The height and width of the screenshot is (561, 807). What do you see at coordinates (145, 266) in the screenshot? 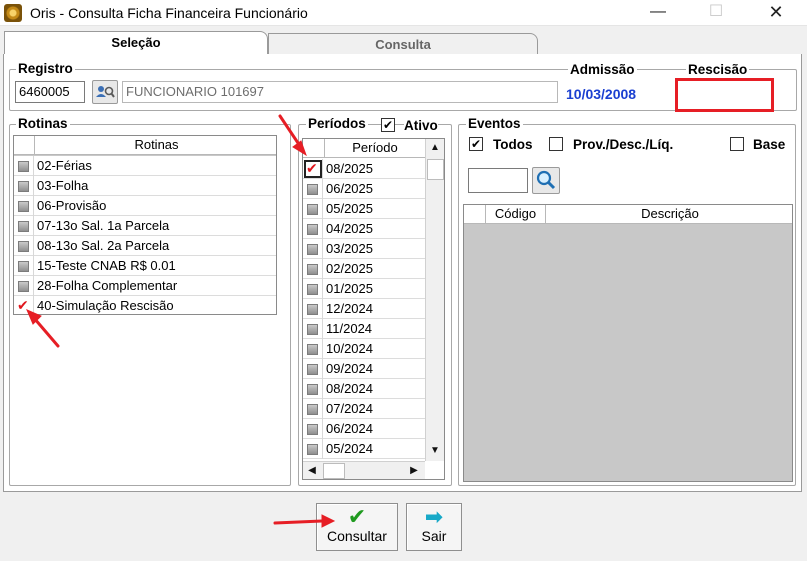
I see `rotina-row: 15-Teste CNAB R$ 0.01` at bounding box center [145, 266].